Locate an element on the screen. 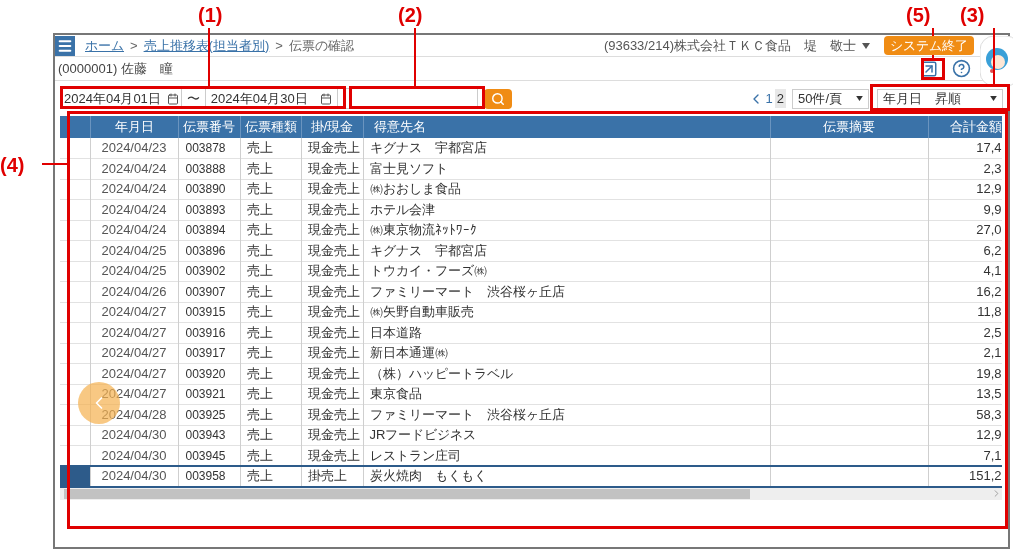 This screenshot has width=1013, height=549. table-row: 2024/04/30 003945 売上 現金売上 レストラン庄司 7,1 is located at coordinates (531, 455).